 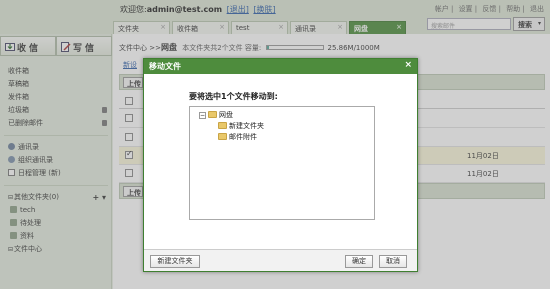 What do you see at coordinates (359, 261) in the screenshot?
I see `ok-button: 确定` at bounding box center [359, 261].